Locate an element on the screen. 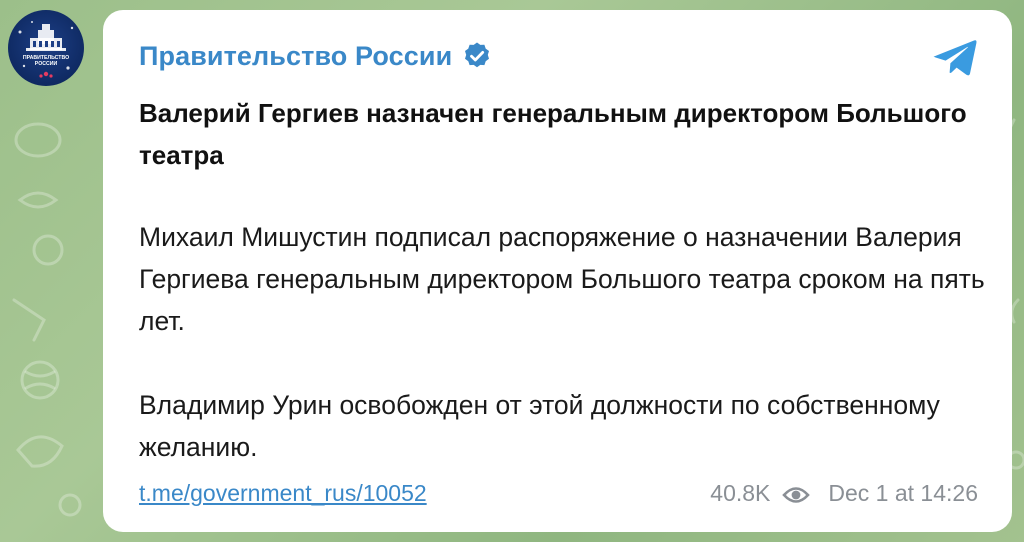 This screenshot has height=542, width=1024. government-building-icon: ПРАВИТЕЛЬСТВО РОССИИ is located at coordinates (46, 49).